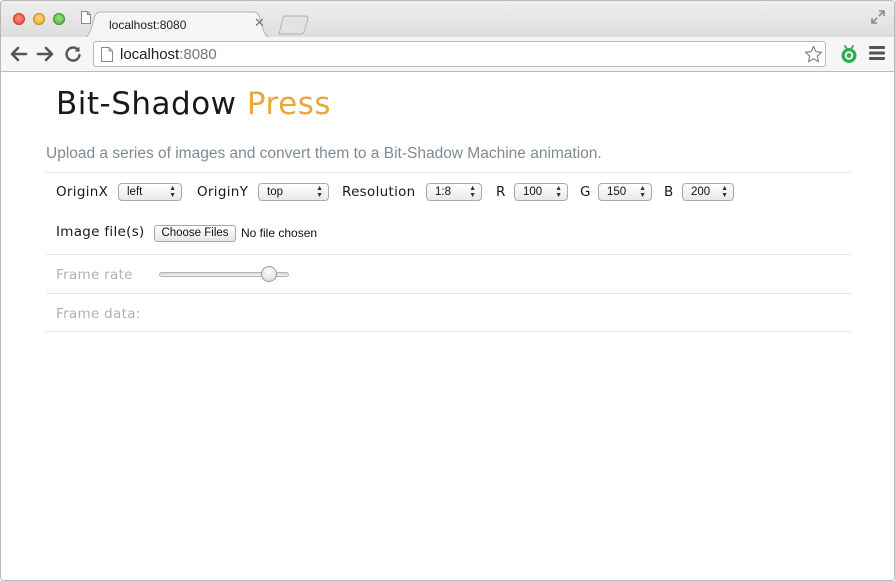 This screenshot has width=895, height=581. I want to click on originx-select: left ▲ ▼, so click(150, 192).